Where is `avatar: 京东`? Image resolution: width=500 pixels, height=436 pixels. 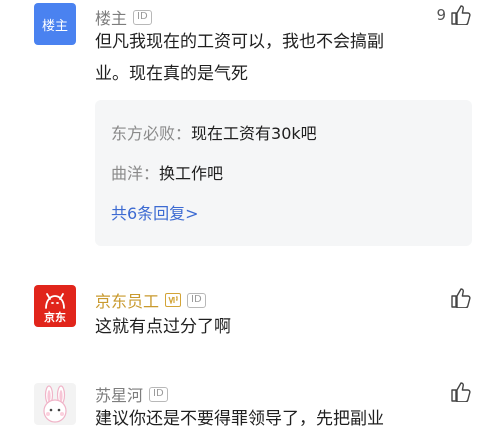 avatar: 京东 is located at coordinates (55, 306).